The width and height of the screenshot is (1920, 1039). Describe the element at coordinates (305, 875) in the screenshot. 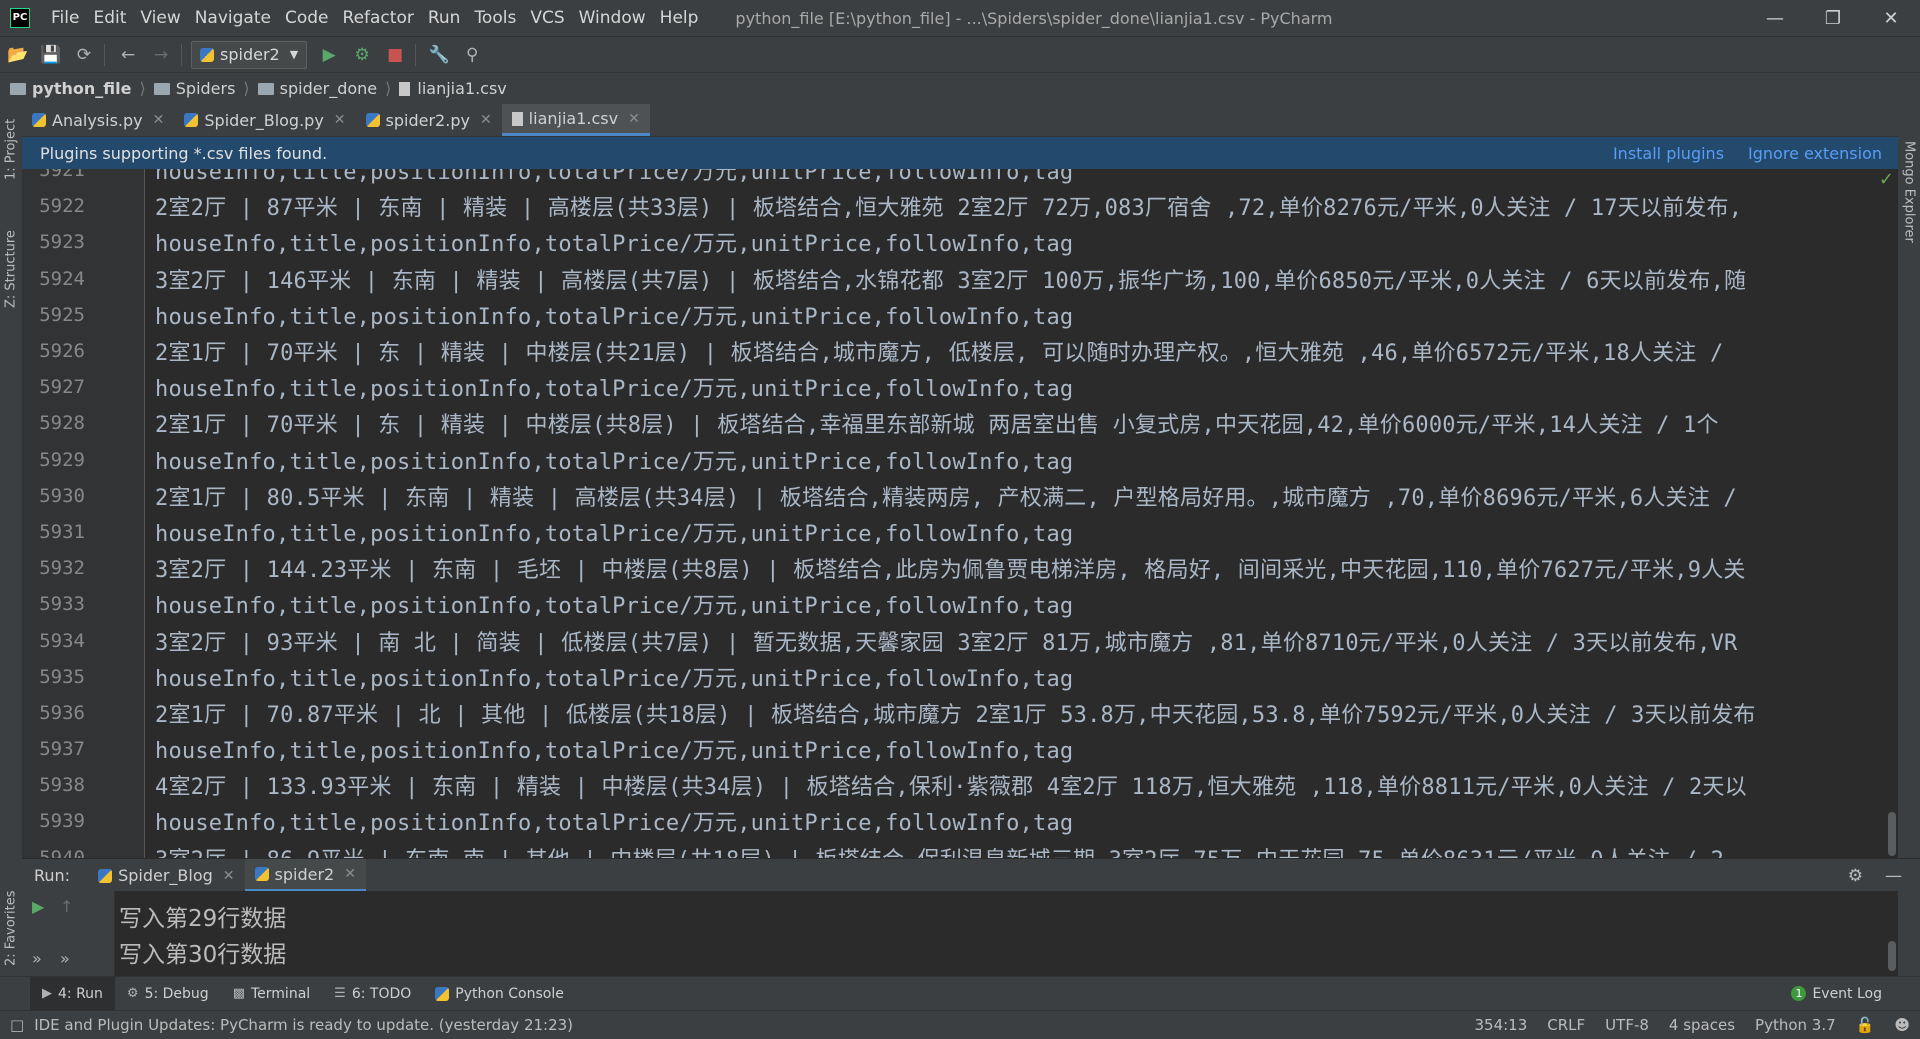

I see `run-tab-spider2: spider2 ✕` at that location.